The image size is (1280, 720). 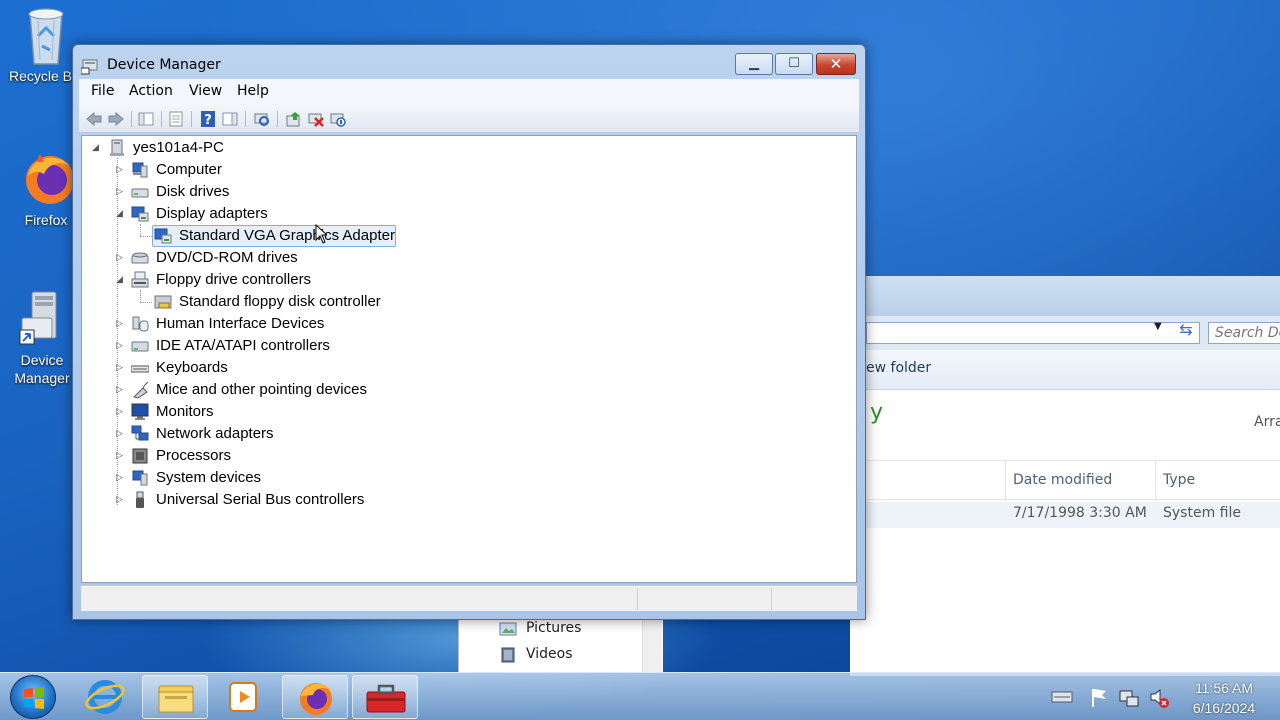 What do you see at coordinates (232, 258) in the screenshot?
I see `tree-node-dvd-cd-rom-drives: ▷ DVD/CD-ROM drives` at bounding box center [232, 258].